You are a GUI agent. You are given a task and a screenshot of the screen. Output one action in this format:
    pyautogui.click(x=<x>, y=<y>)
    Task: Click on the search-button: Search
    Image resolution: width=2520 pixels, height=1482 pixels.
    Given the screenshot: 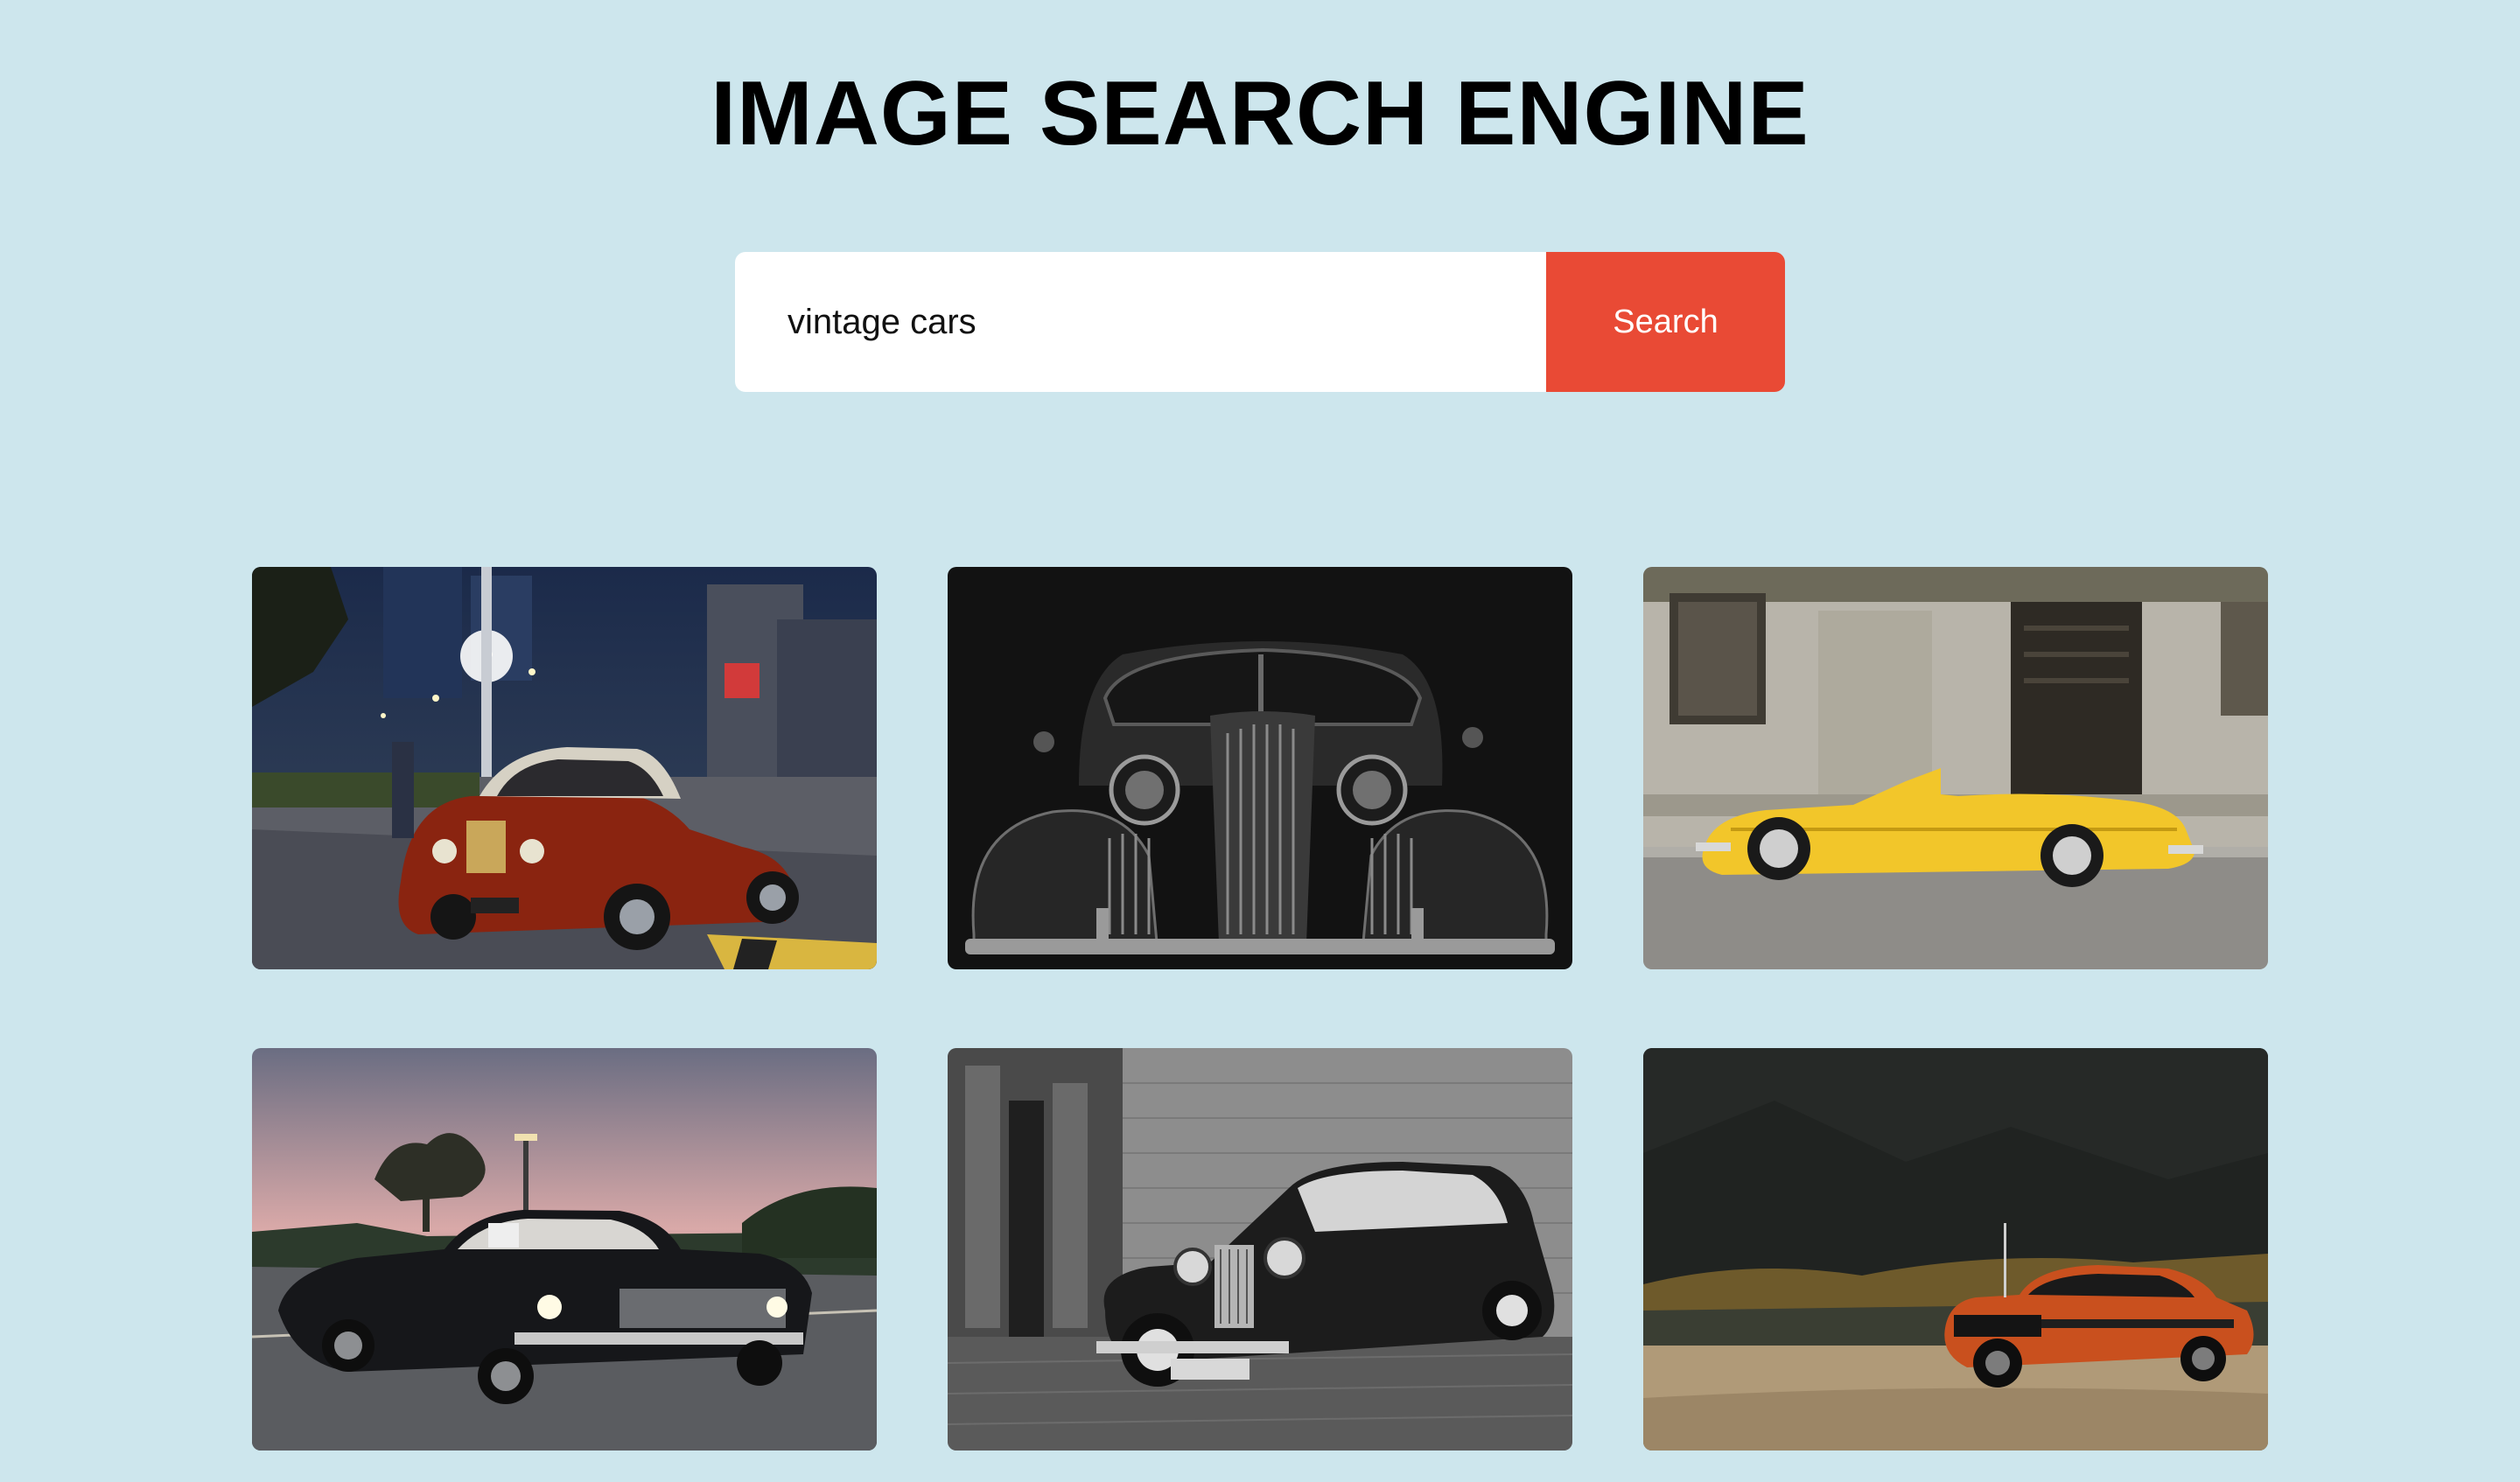 What is the action you would take?
    pyautogui.click(x=1665, y=322)
    